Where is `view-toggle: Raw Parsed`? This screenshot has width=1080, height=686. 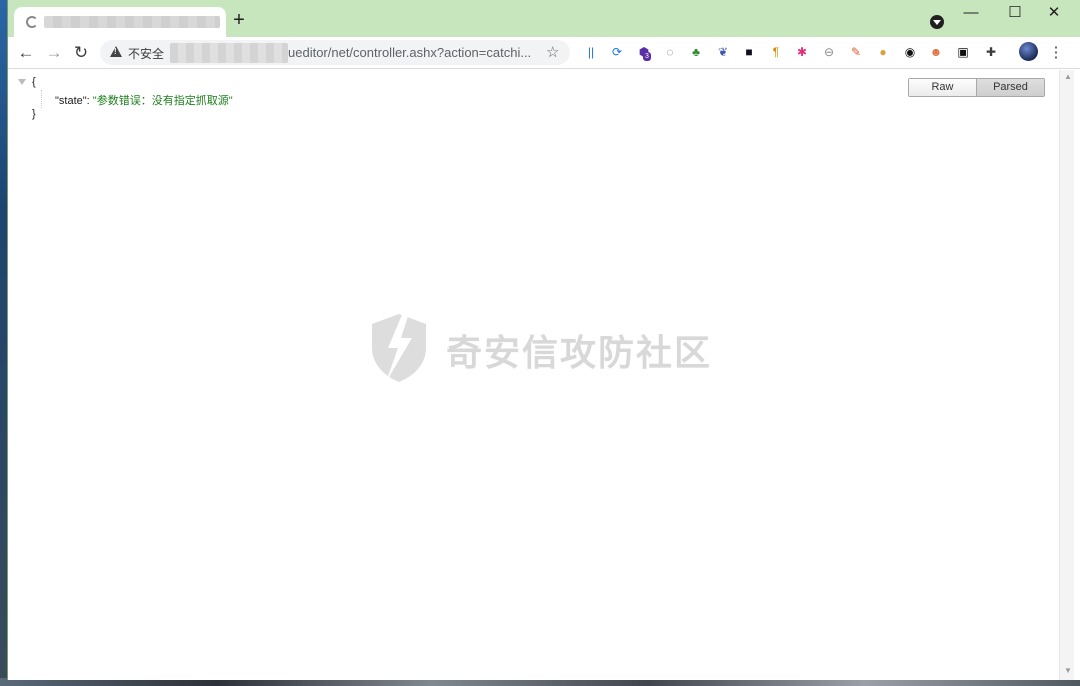
view-toggle: Raw Parsed is located at coordinates (976, 87).